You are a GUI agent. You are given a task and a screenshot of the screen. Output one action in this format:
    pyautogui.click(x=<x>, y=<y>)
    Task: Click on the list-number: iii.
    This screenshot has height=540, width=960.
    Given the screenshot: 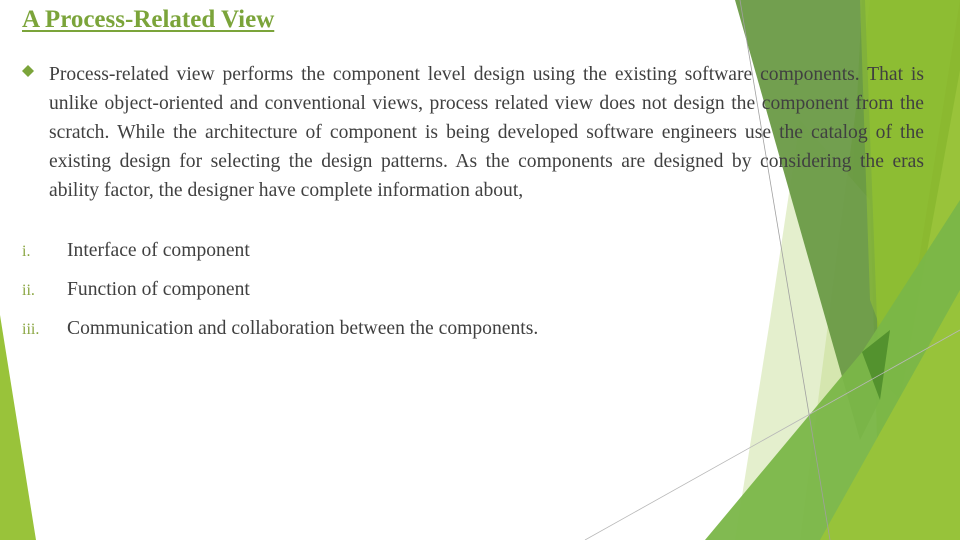 What is the action you would take?
    pyautogui.click(x=31, y=329)
    